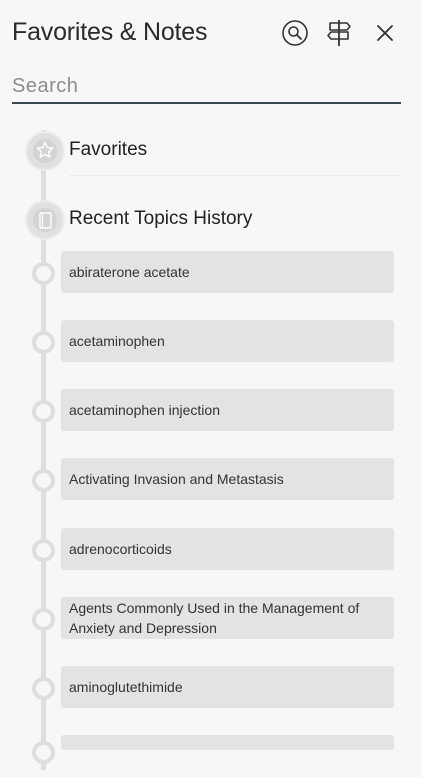  What do you see at coordinates (227, 687) in the screenshot?
I see `topic-card: aminoglutethimide` at bounding box center [227, 687].